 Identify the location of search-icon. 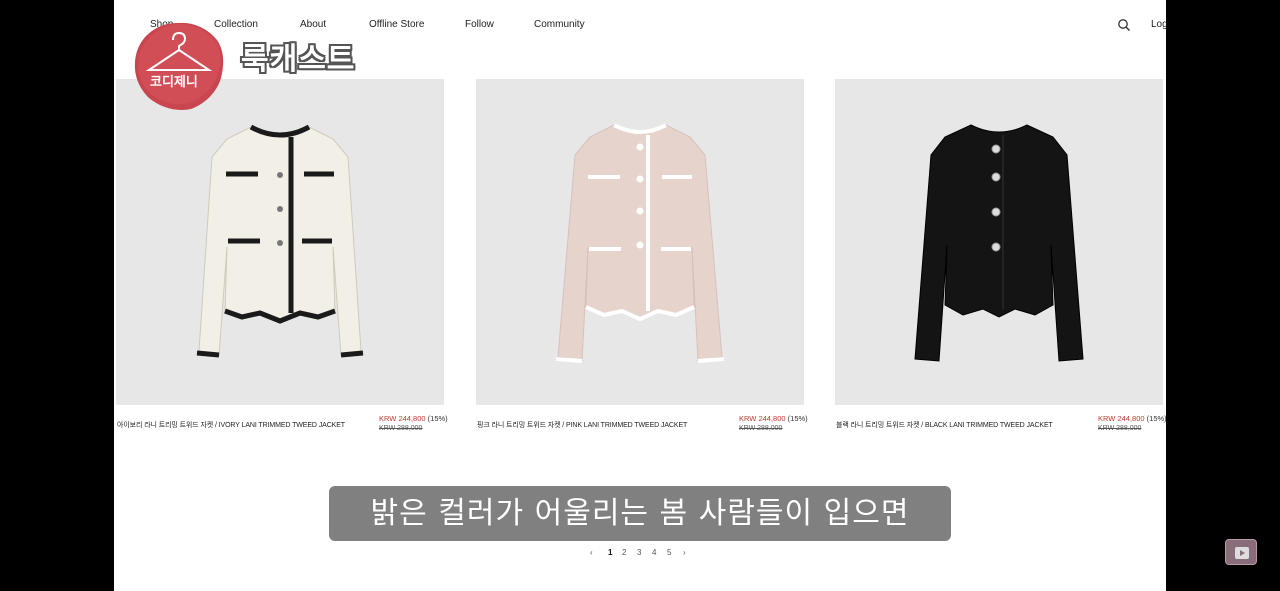
(1124, 25).